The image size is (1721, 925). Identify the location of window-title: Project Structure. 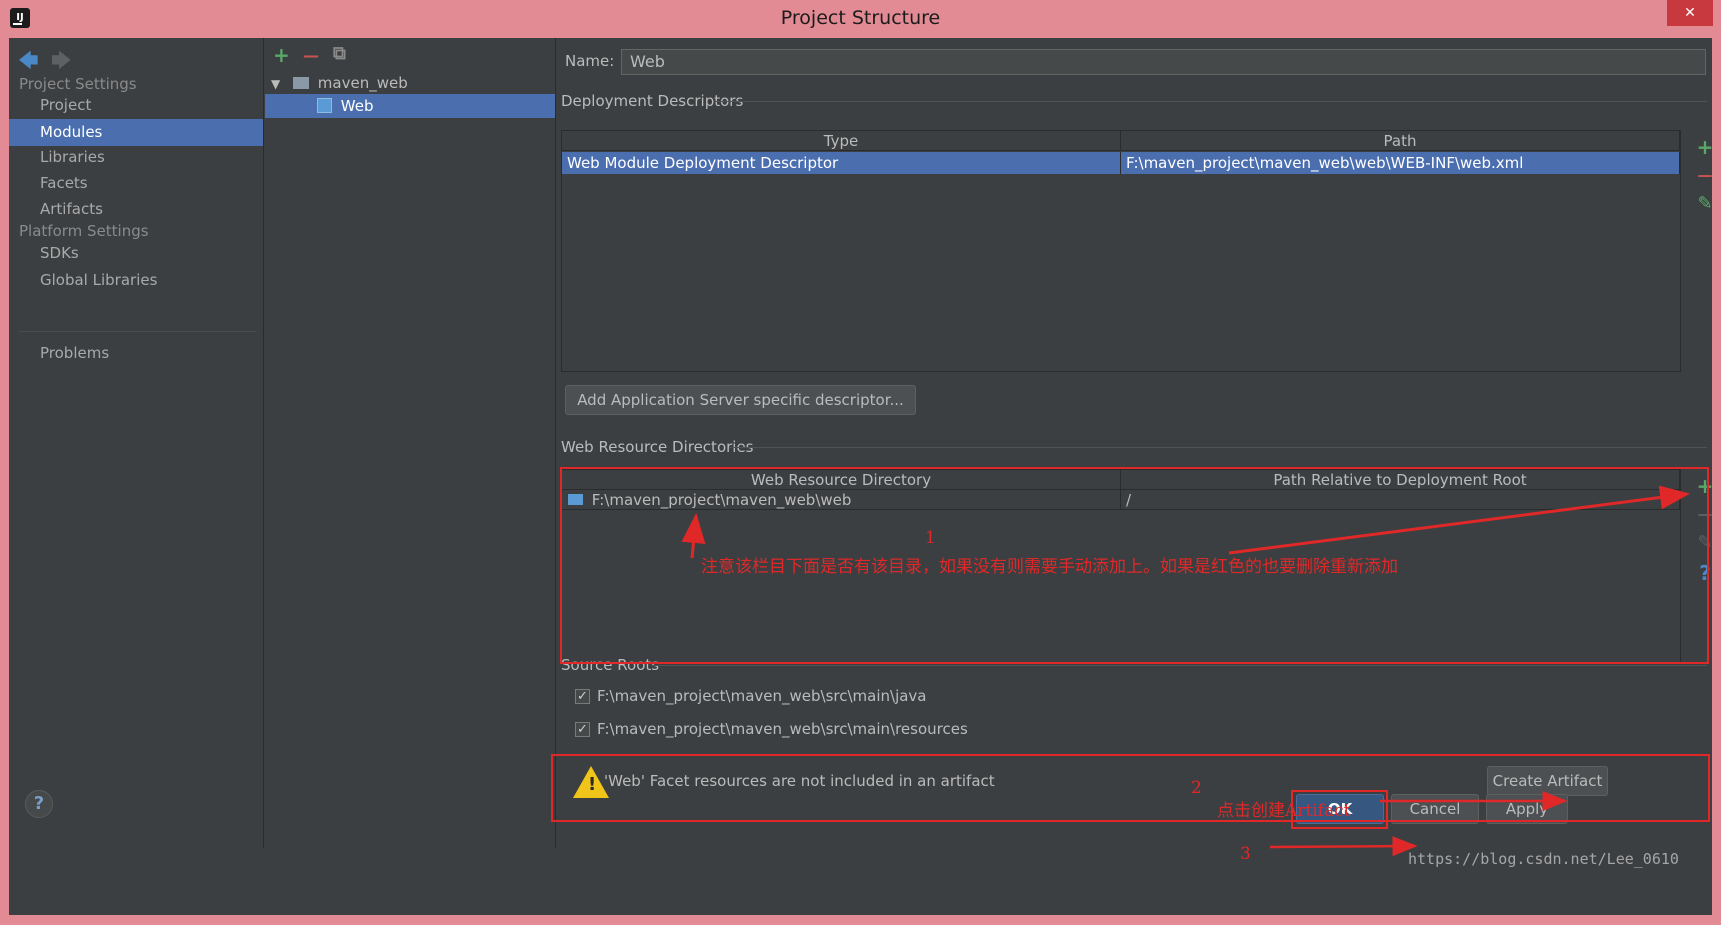
(860, 18).